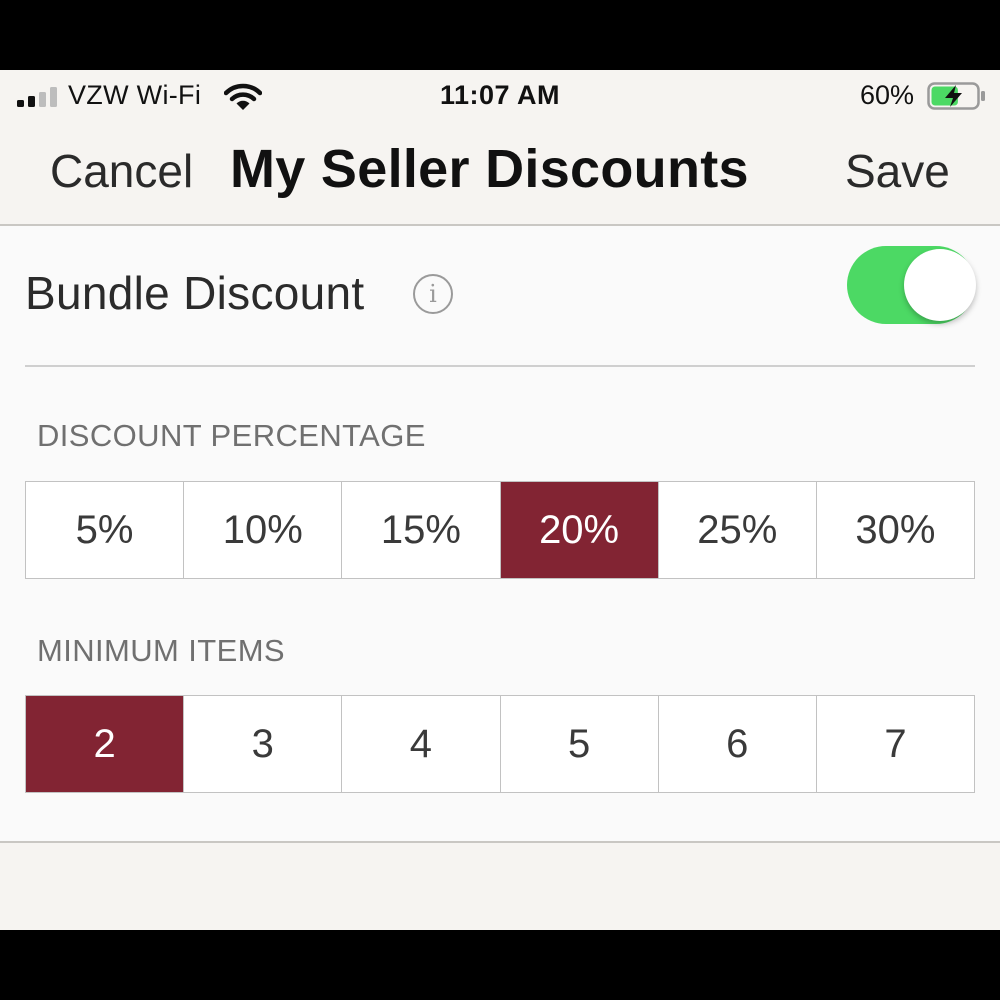 The image size is (1000, 1000). I want to click on discount-percentage-option: 30%, so click(895, 530).